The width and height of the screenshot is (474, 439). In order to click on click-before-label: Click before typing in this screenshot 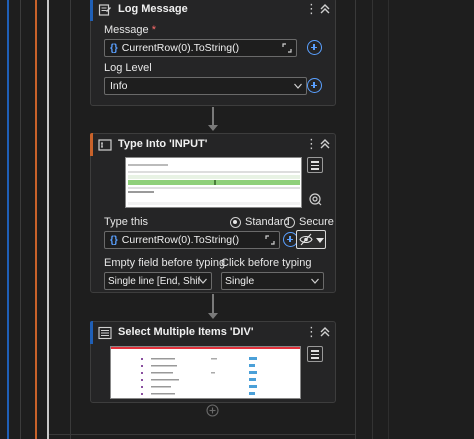, I will do `click(266, 263)`.